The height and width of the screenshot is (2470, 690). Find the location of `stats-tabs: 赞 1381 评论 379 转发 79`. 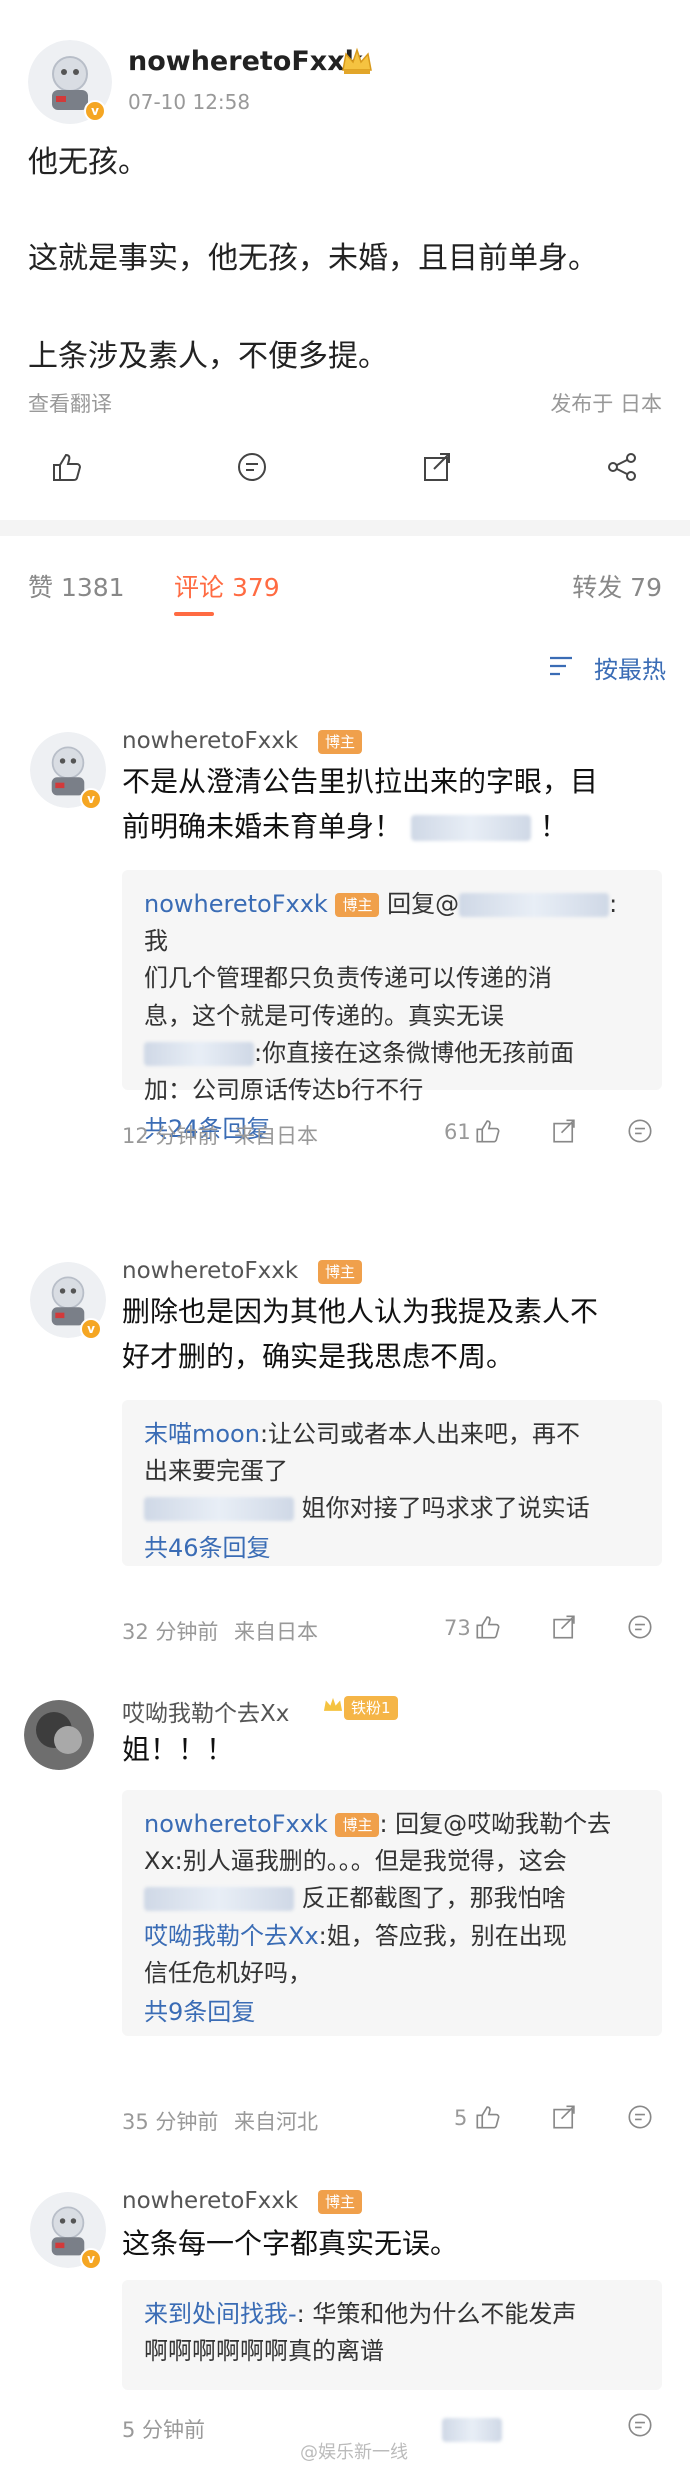

stats-tabs: 赞 1381 评论 379 转发 79 is located at coordinates (345, 585).